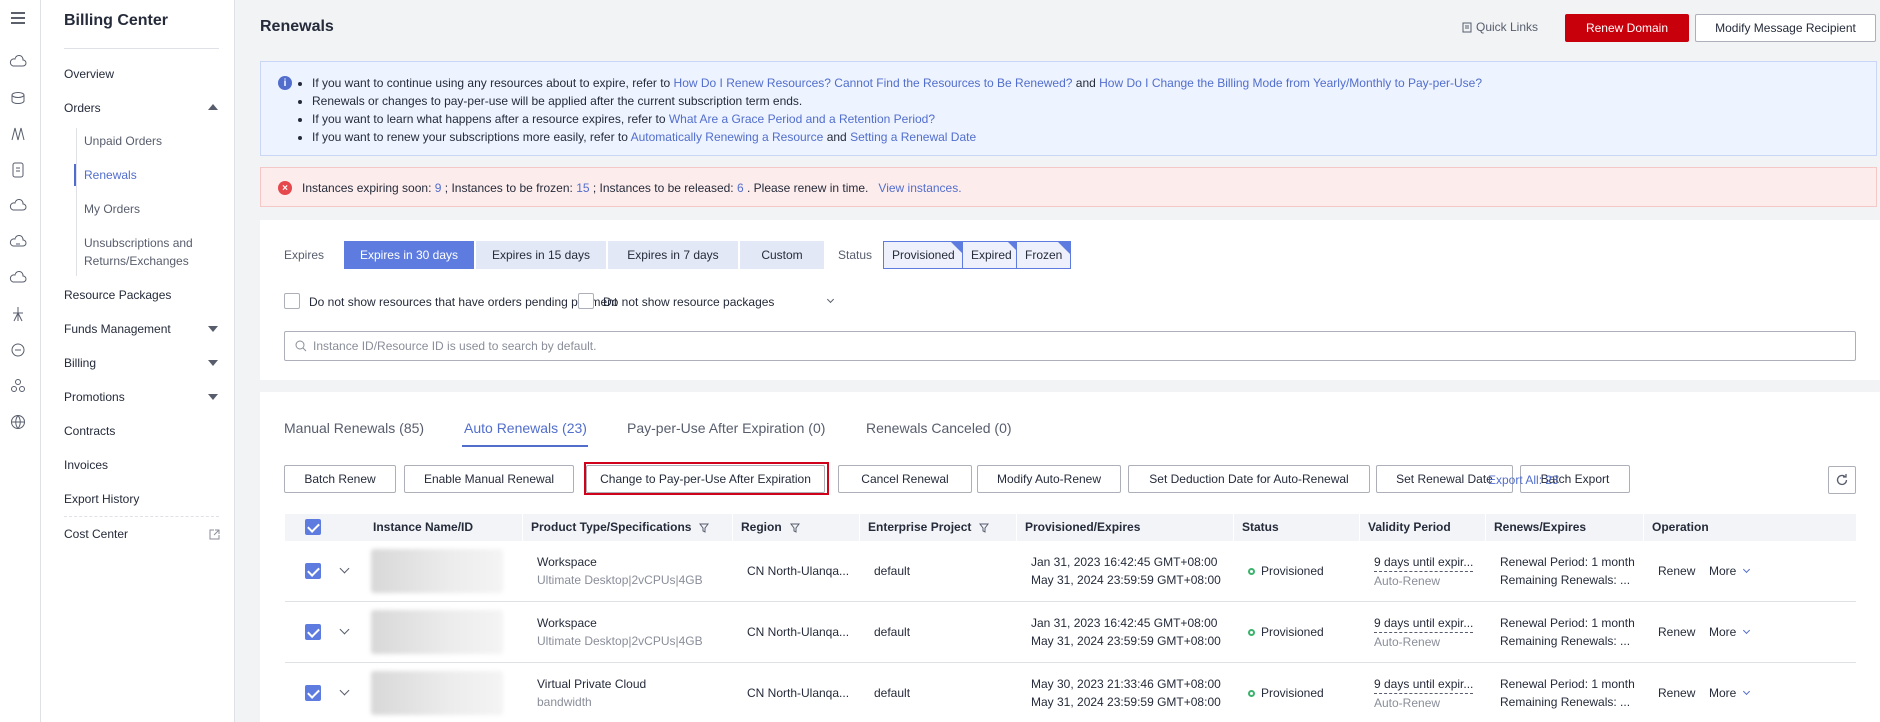 Image resolution: width=1880 pixels, height=722 pixels. What do you see at coordinates (740, 188) in the screenshot?
I see `released-count: 6` at bounding box center [740, 188].